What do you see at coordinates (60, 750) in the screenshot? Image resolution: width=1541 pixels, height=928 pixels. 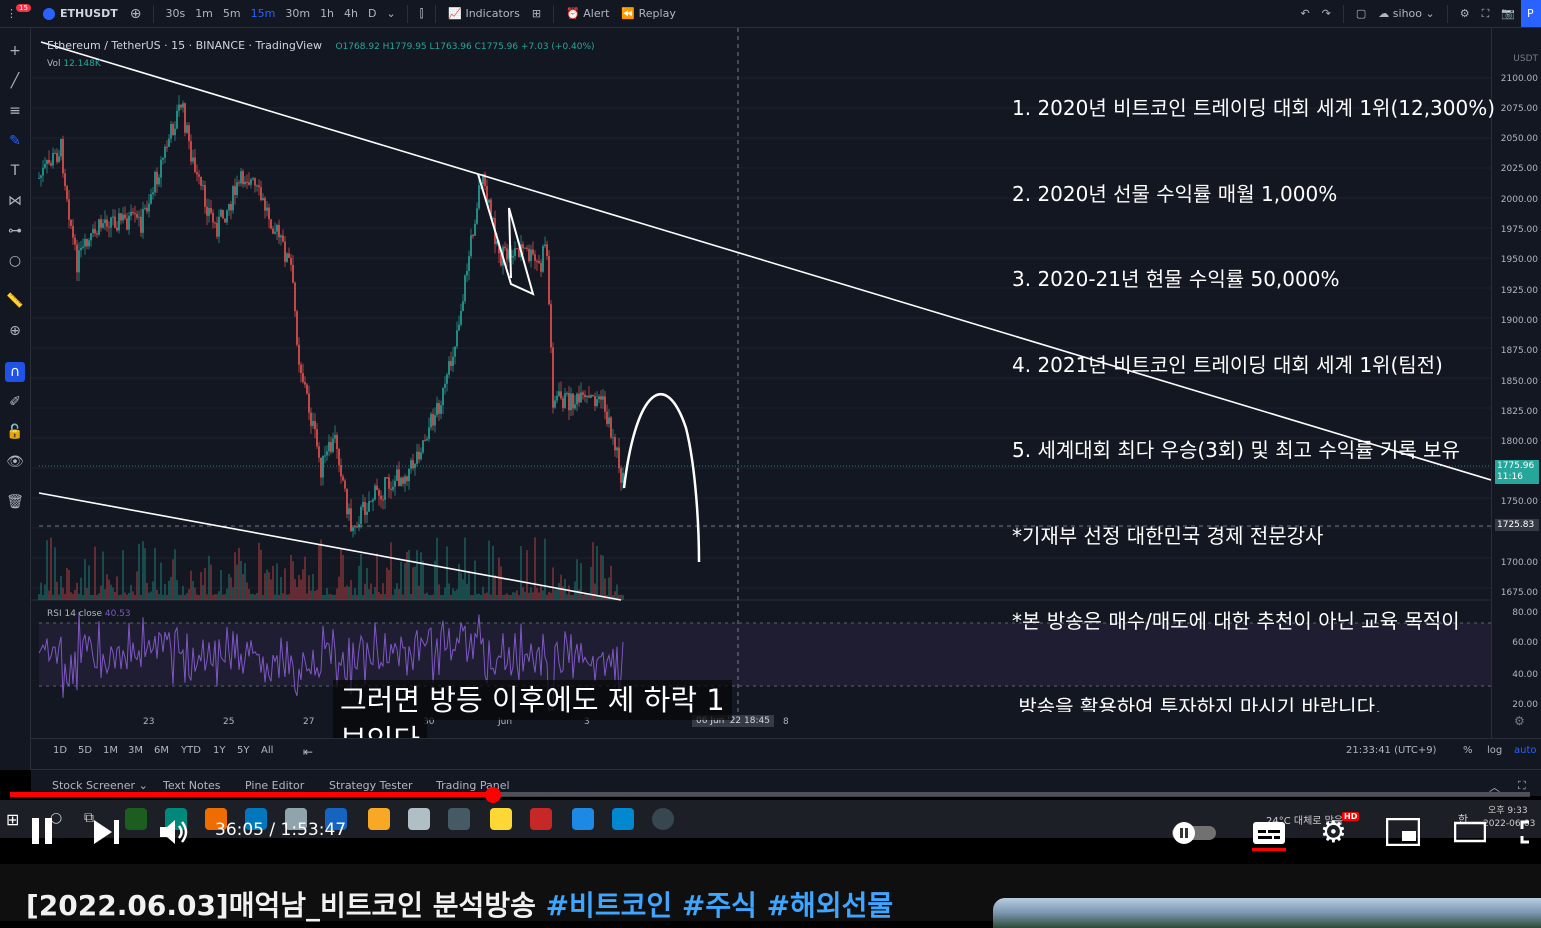 I see `range-1d: 1D` at bounding box center [60, 750].